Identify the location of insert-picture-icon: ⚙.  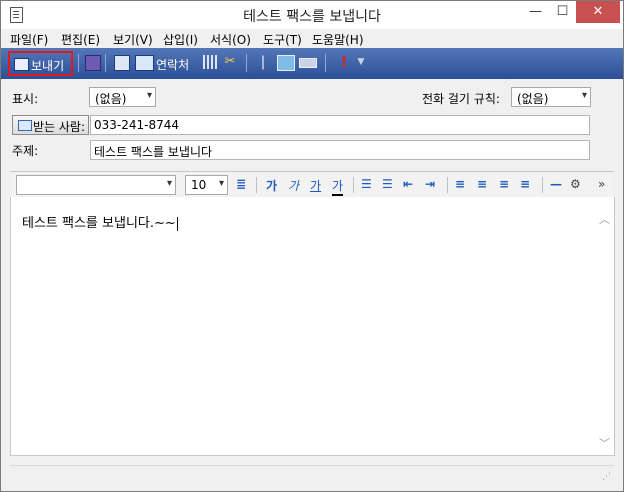
(575, 184).